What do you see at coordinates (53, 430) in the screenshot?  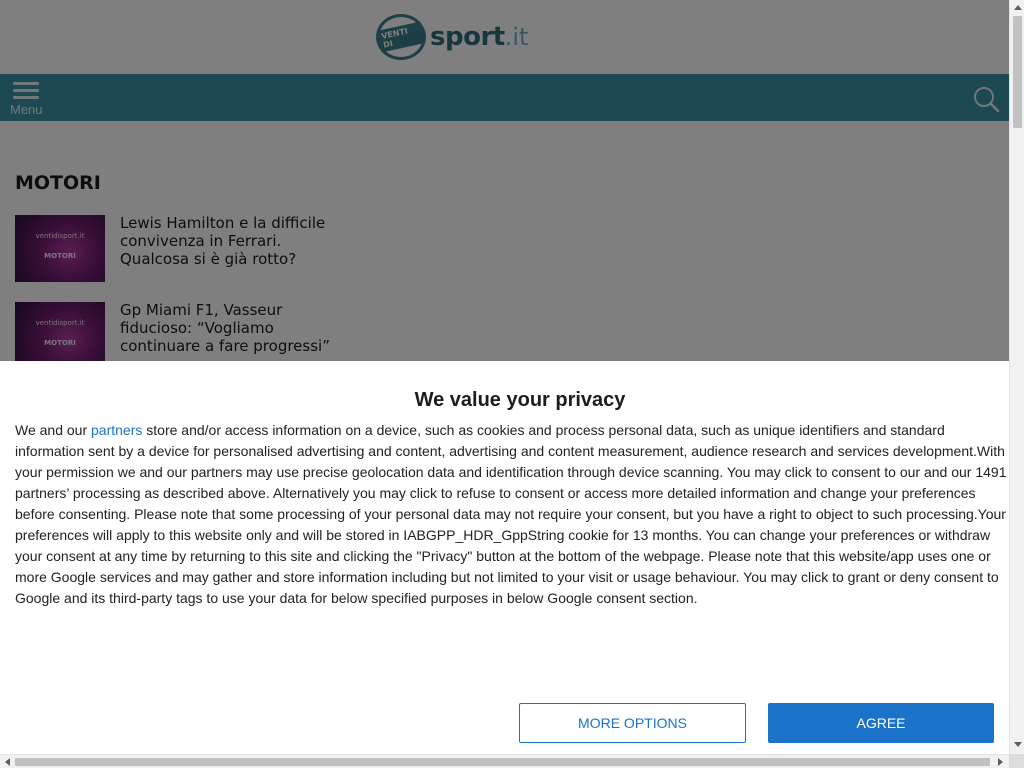 I see `consent-body-intro: We and our` at bounding box center [53, 430].